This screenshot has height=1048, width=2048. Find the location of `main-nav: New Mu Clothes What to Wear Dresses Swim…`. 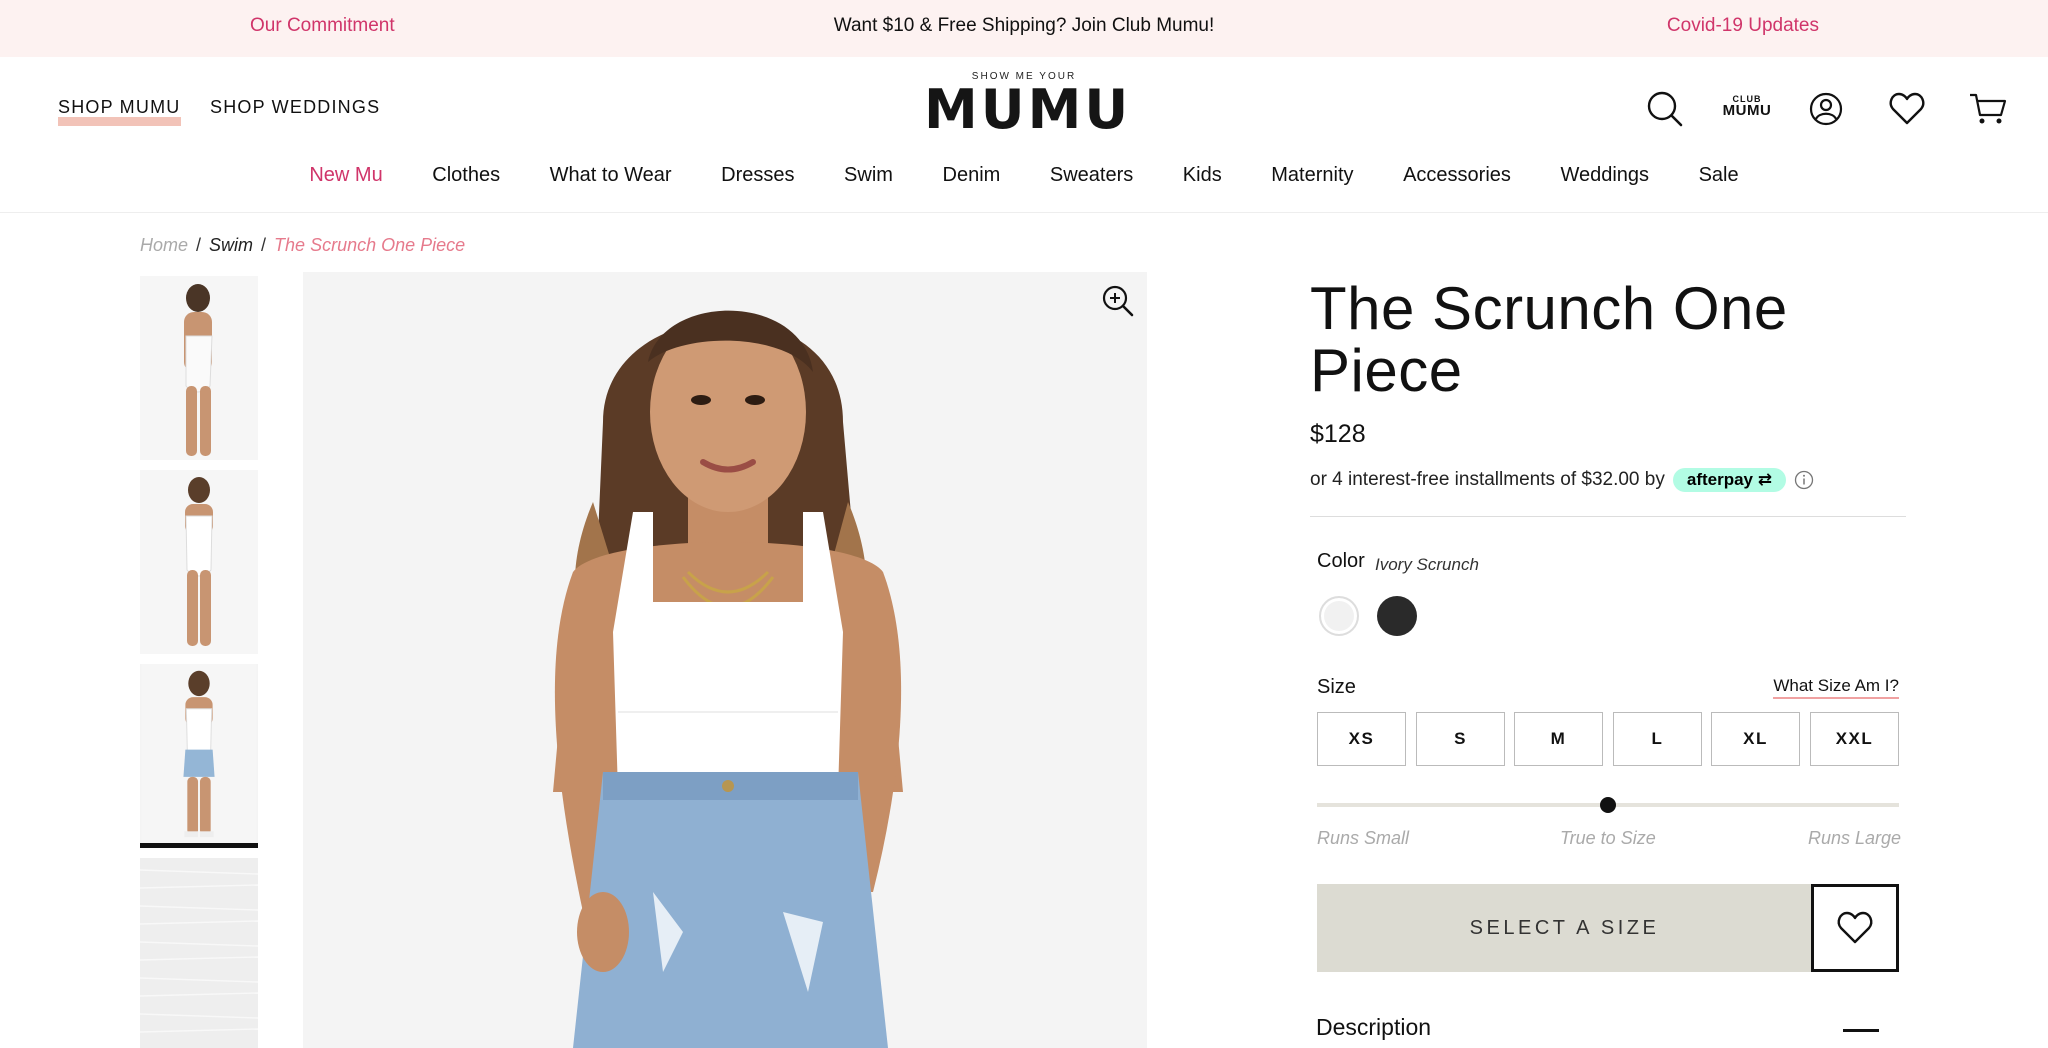

main-nav: New Mu Clothes What to Wear Dresses Swim… is located at coordinates (1024, 175).